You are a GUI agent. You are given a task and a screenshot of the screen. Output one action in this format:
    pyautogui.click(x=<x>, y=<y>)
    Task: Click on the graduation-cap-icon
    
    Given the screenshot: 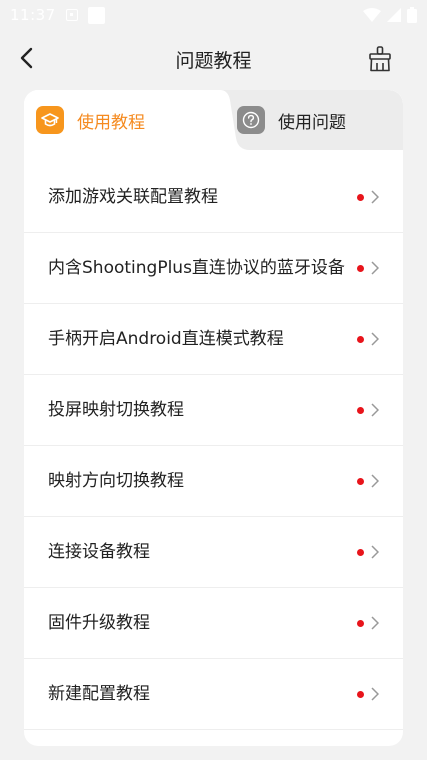 What is the action you would take?
    pyautogui.click(x=50, y=120)
    